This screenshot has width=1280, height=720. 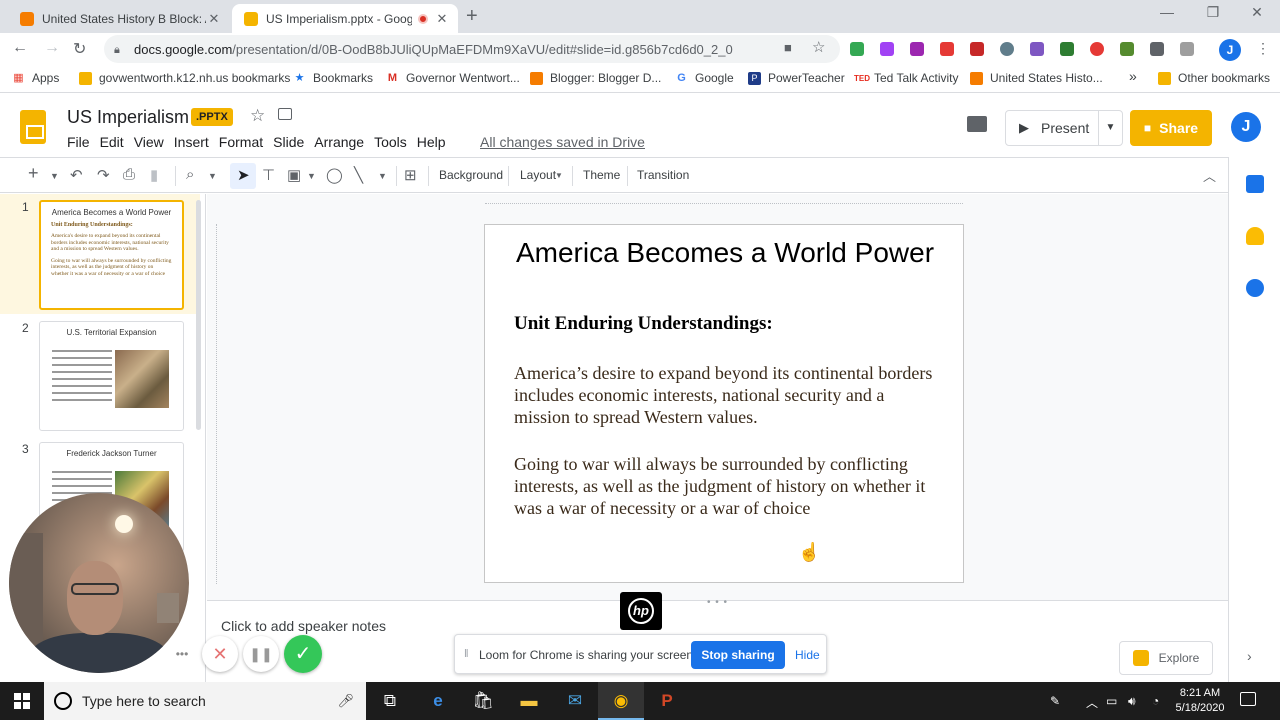 I want to click on paint-format-icon: ▮, so click(x=154, y=175).